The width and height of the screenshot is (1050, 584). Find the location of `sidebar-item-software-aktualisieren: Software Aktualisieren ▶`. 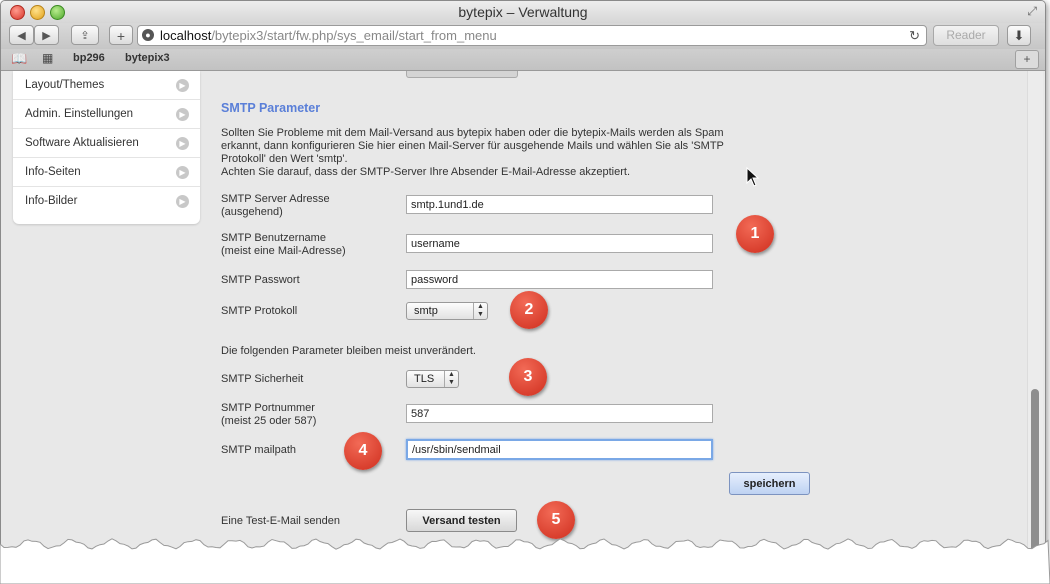

sidebar-item-software-aktualisieren: Software Aktualisieren ▶ is located at coordinates (106, 143).